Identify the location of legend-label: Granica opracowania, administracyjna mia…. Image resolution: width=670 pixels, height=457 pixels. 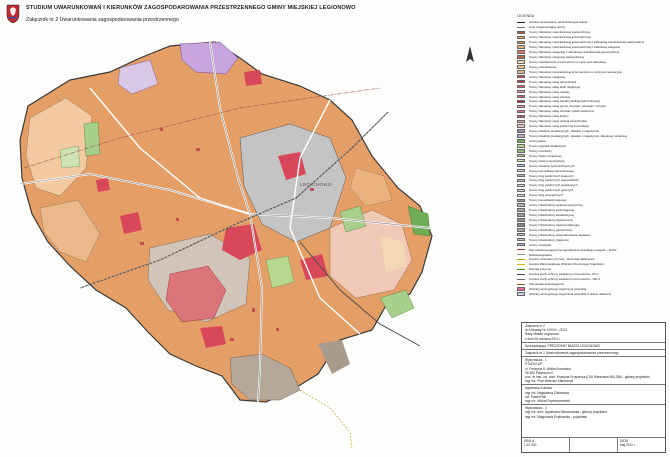
(558, 22).